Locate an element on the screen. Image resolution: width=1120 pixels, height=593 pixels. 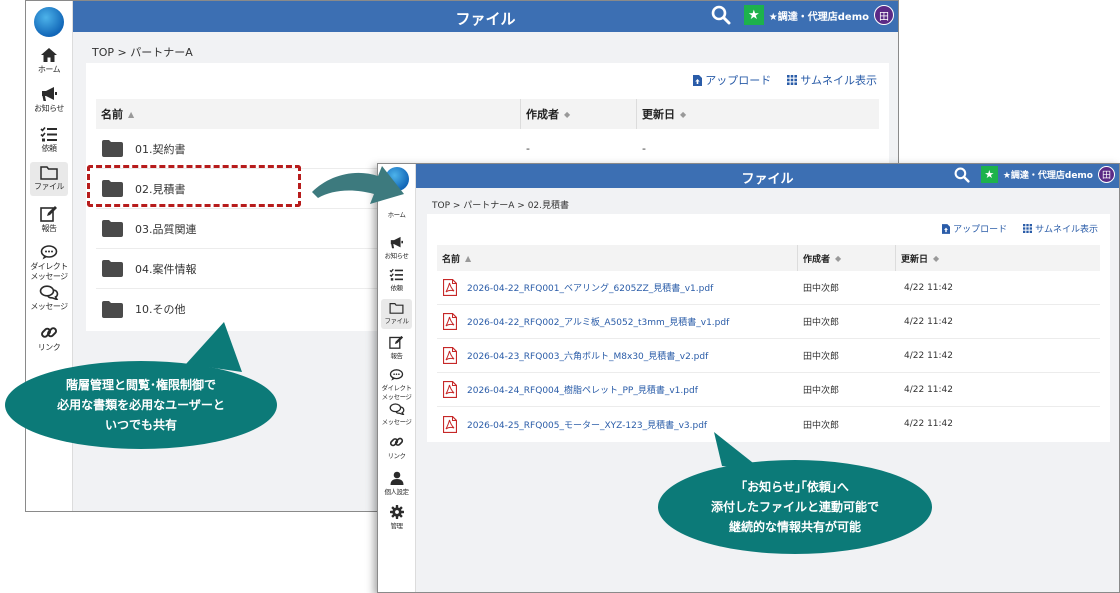
sidebar-item-label-2: メッセージ is located at coordinates (396, 397).